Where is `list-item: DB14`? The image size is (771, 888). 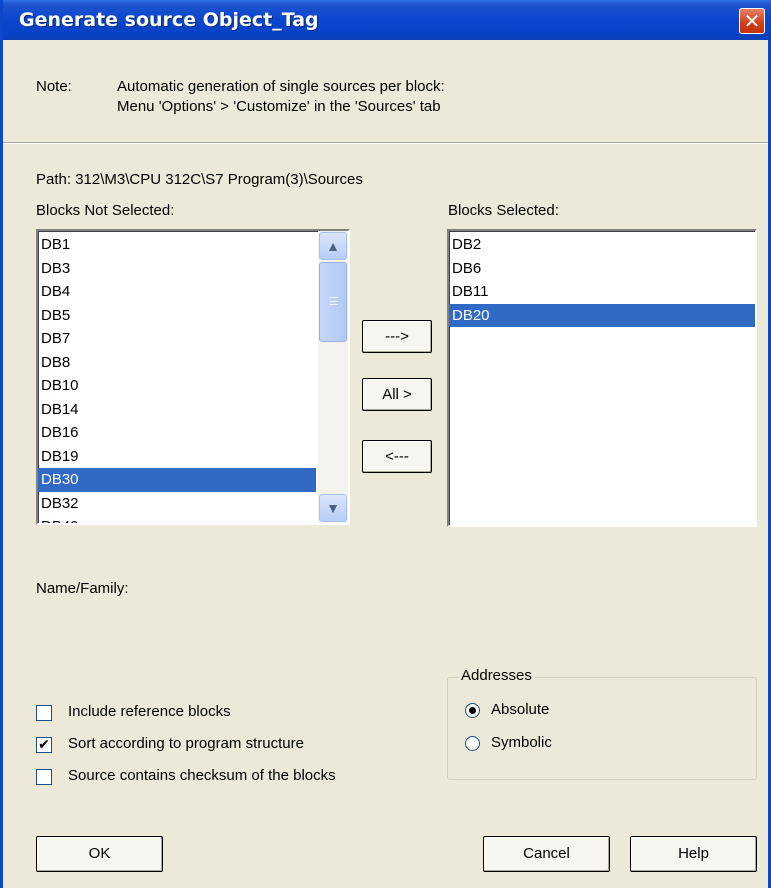 list-item: DB14 is located at coordinates (177, 410).